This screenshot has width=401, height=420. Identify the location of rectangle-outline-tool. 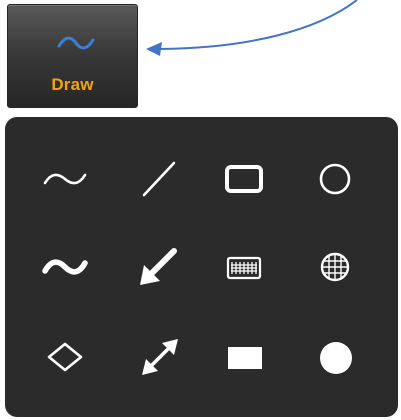
(245, 179).